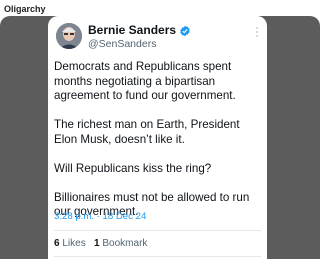  I want to click on likes-count: 6, so click(57, 243).